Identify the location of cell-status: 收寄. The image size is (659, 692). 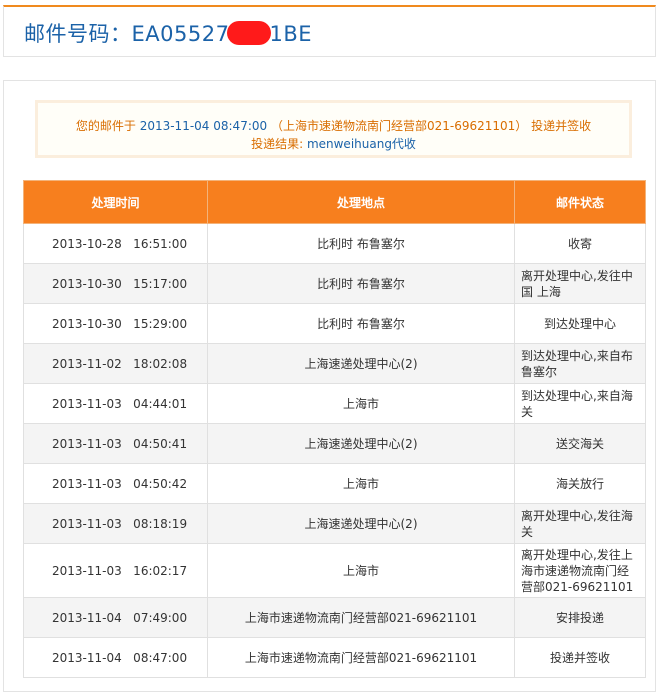
(580, 243).